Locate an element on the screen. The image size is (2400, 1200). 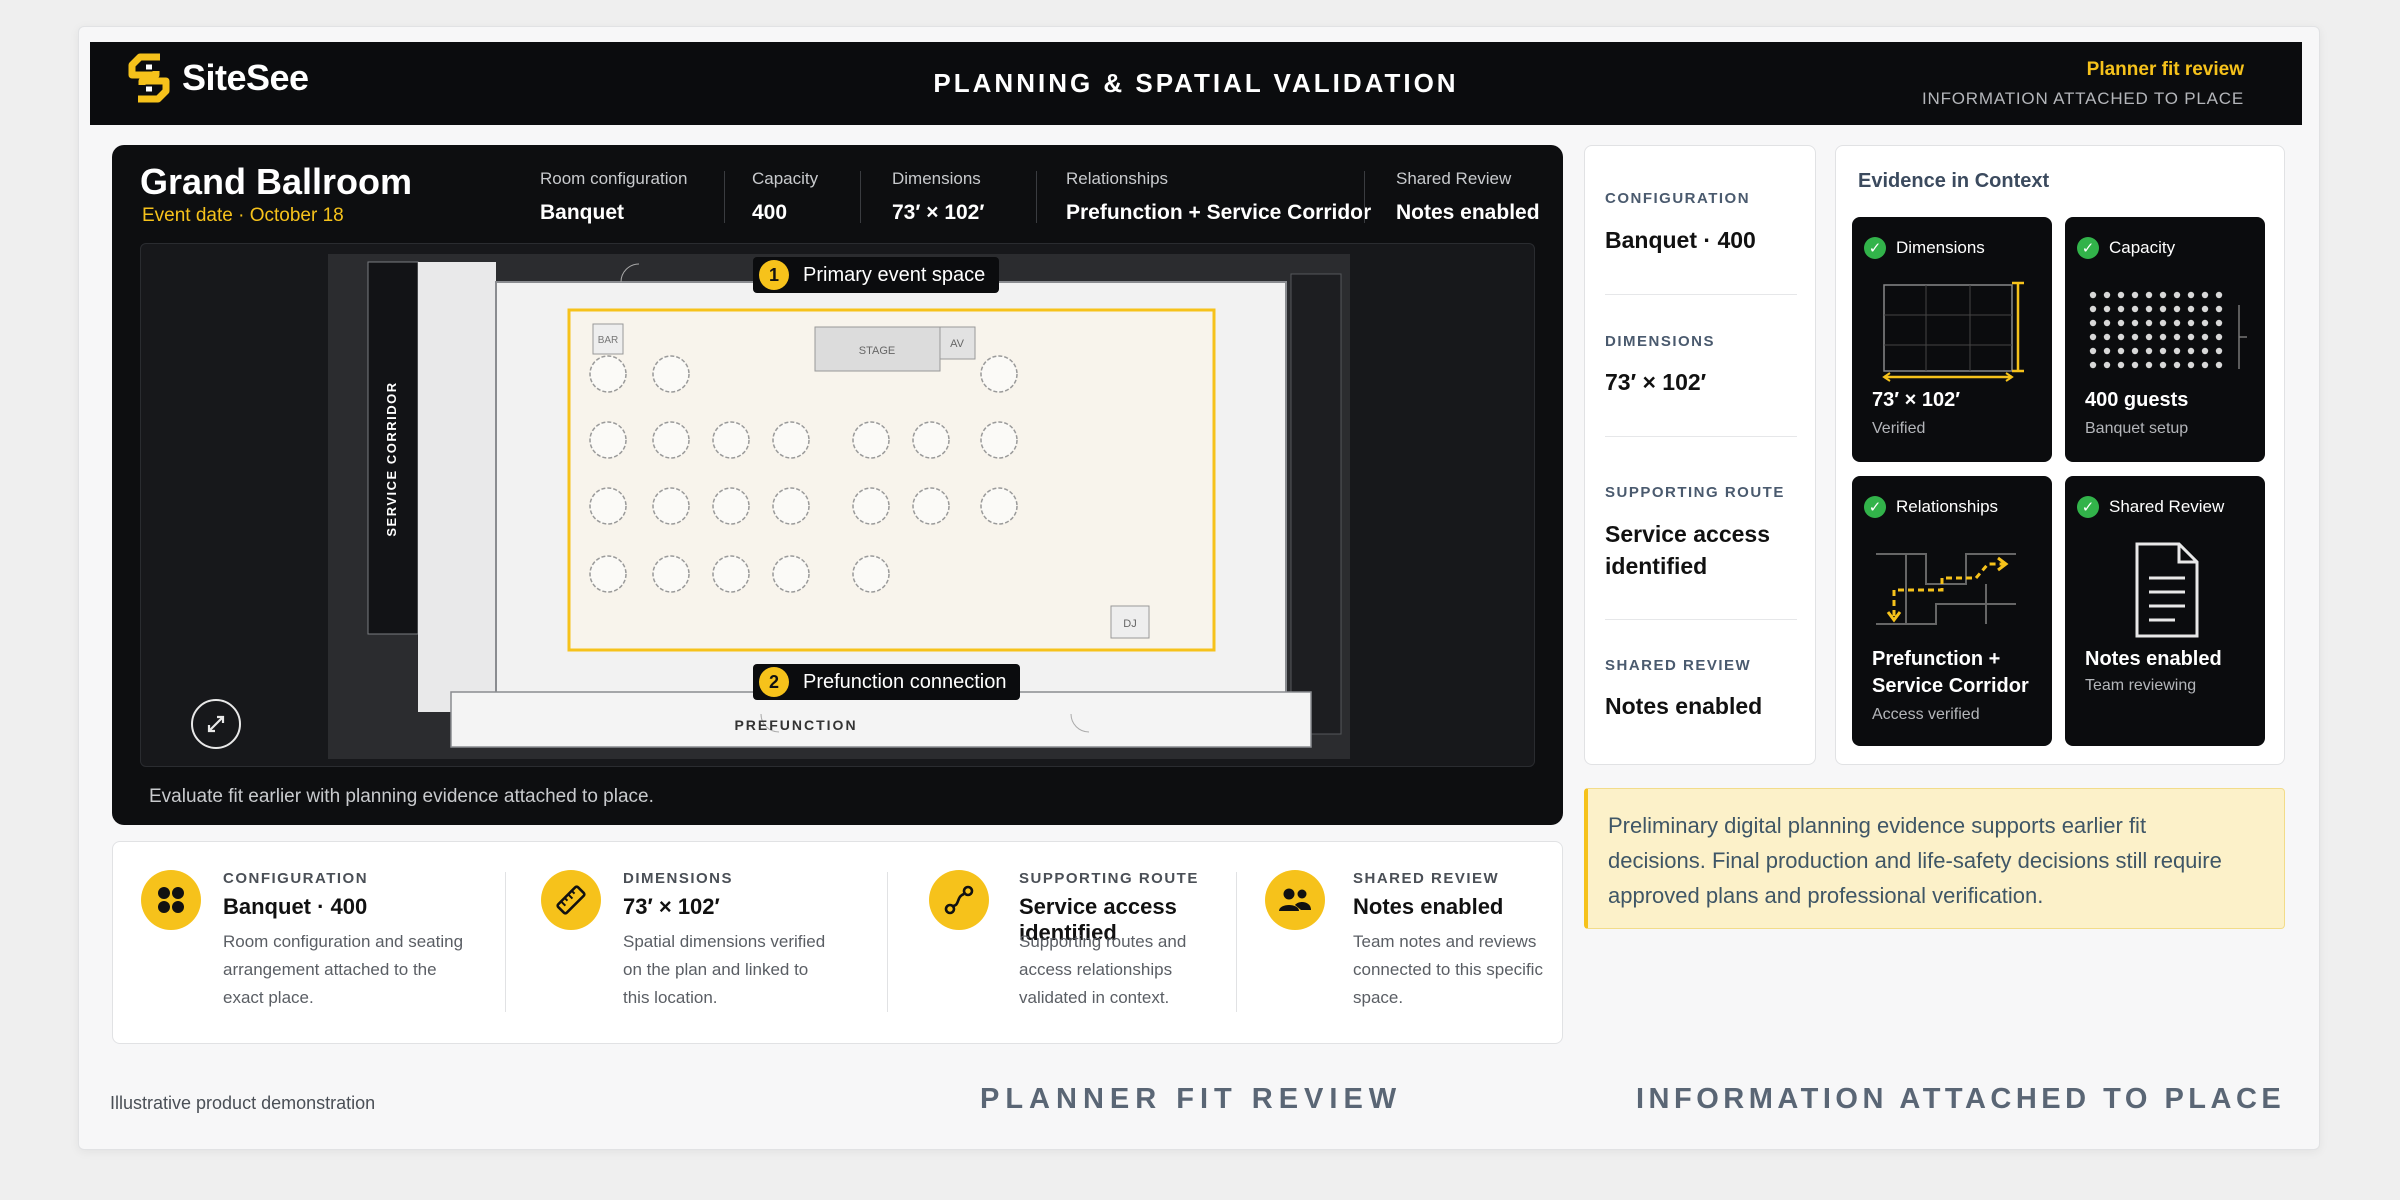
tile-heading: Dimensions is located at coordinates (1940, 247).